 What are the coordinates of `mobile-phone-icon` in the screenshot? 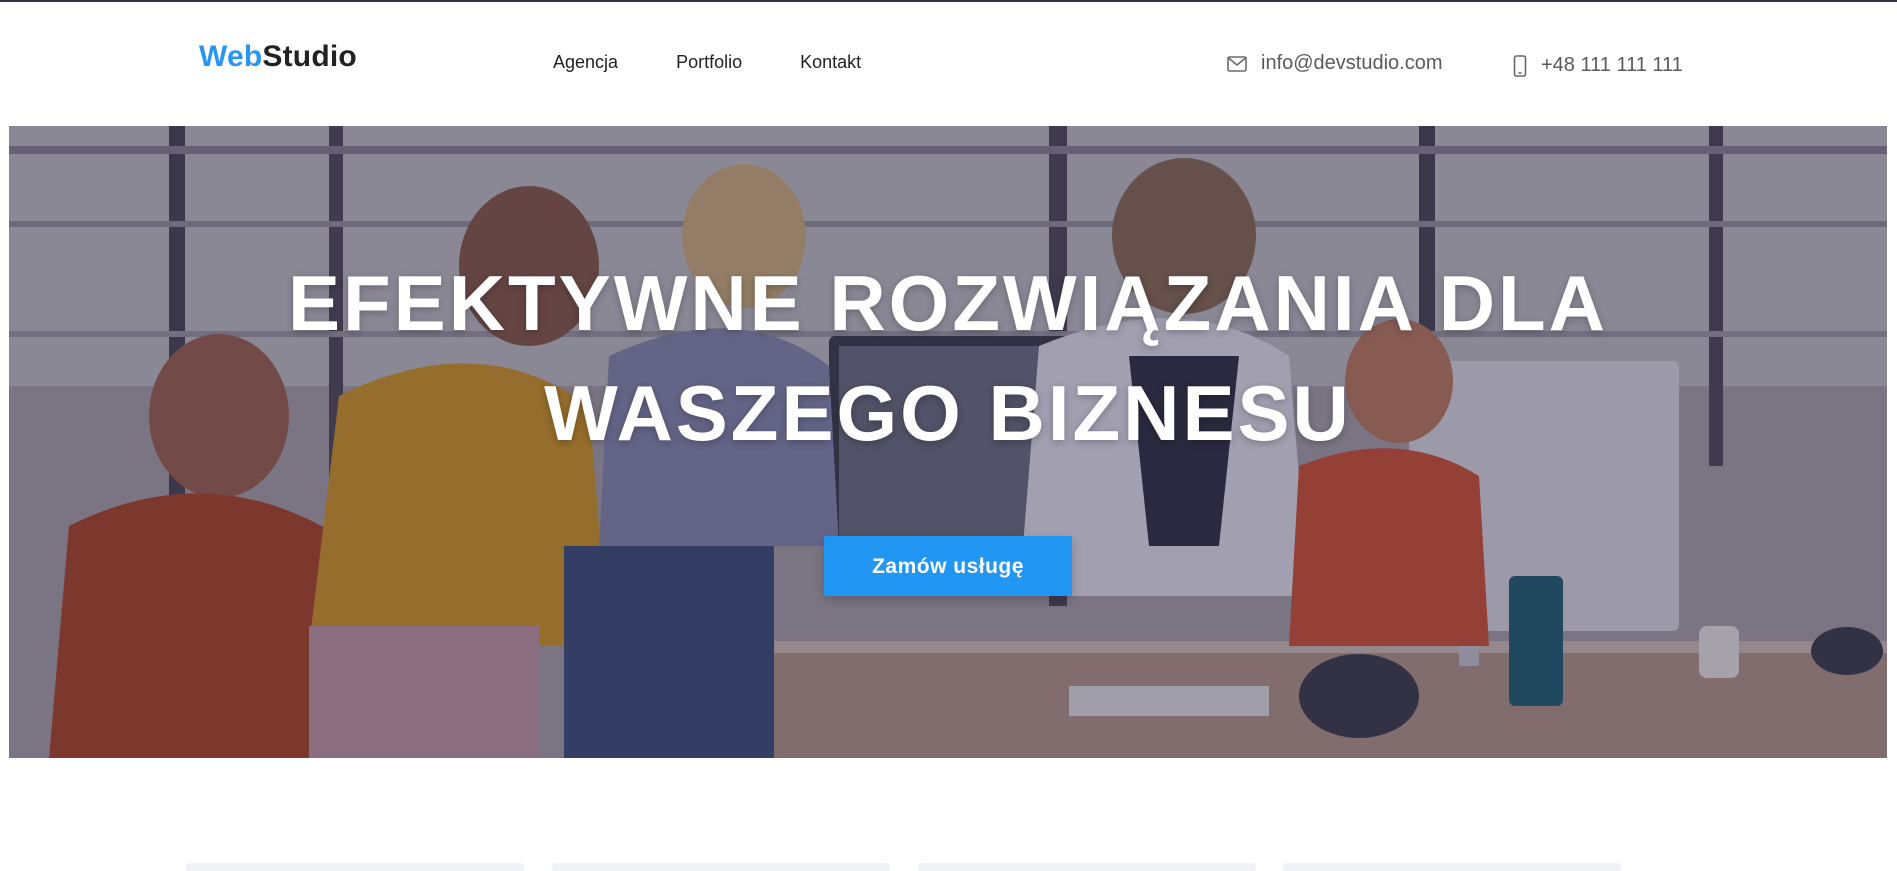 It's located at (1520, 65).